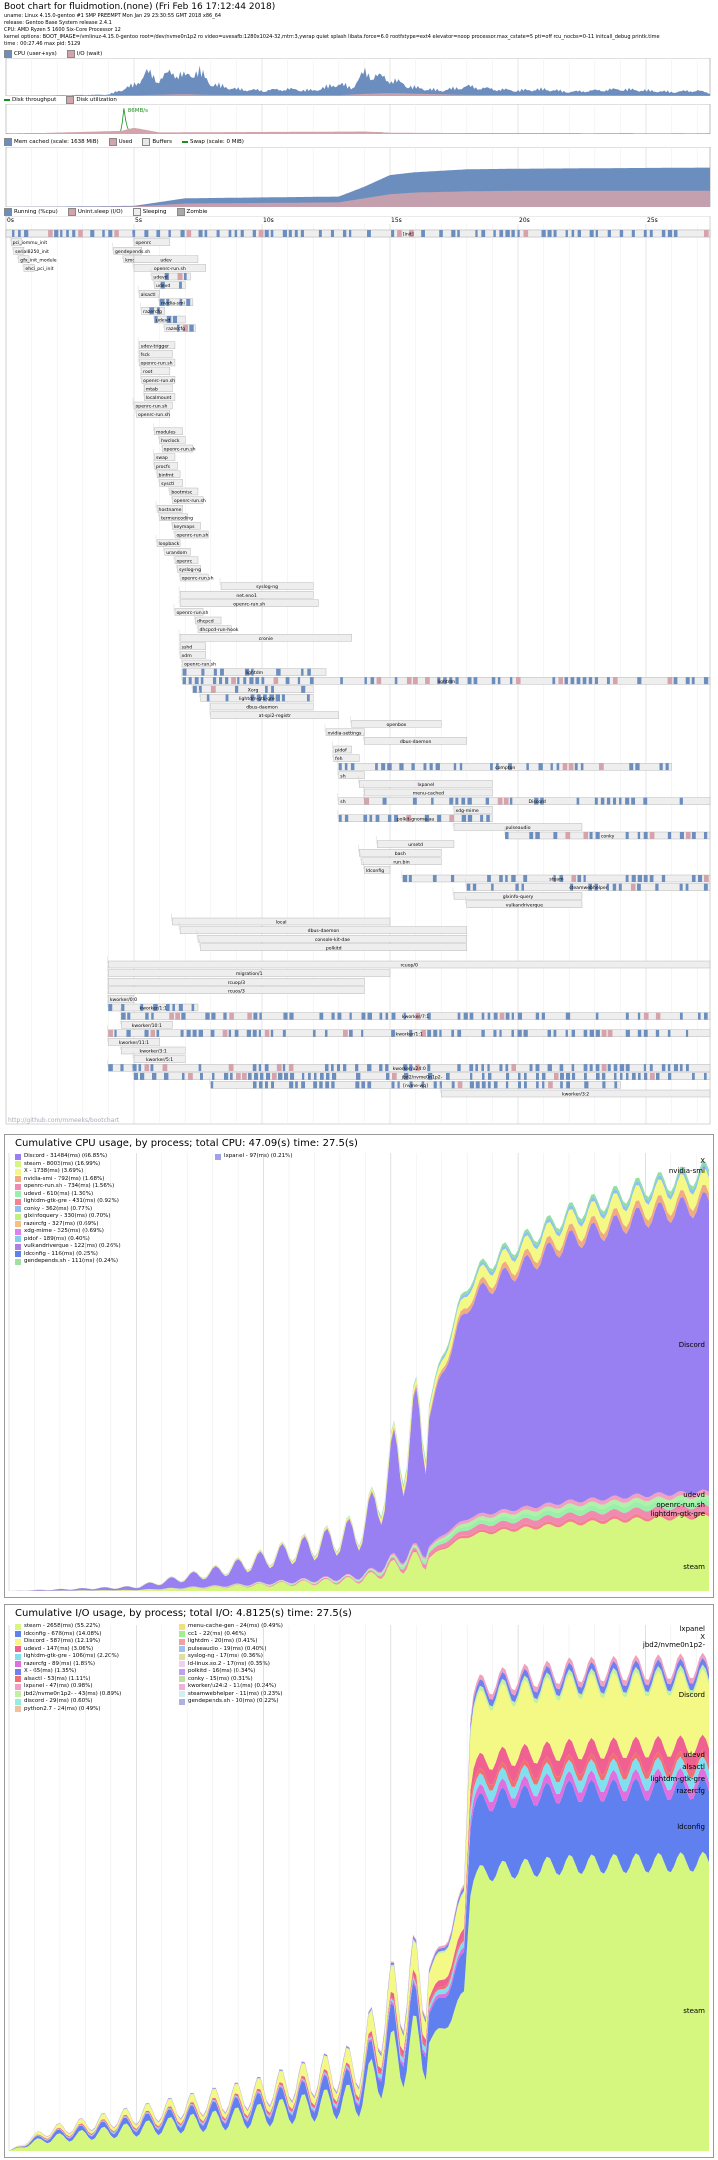 Image resolution: width=718 pixels, height=2160 pixels. I want to click on process-label: ldconfig, so click(375, 871).